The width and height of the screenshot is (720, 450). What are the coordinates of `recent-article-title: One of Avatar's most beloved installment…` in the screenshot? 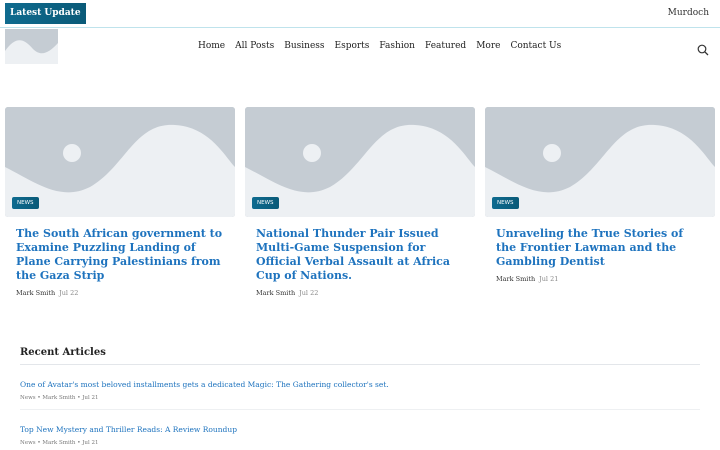 It's located at (360, 384).